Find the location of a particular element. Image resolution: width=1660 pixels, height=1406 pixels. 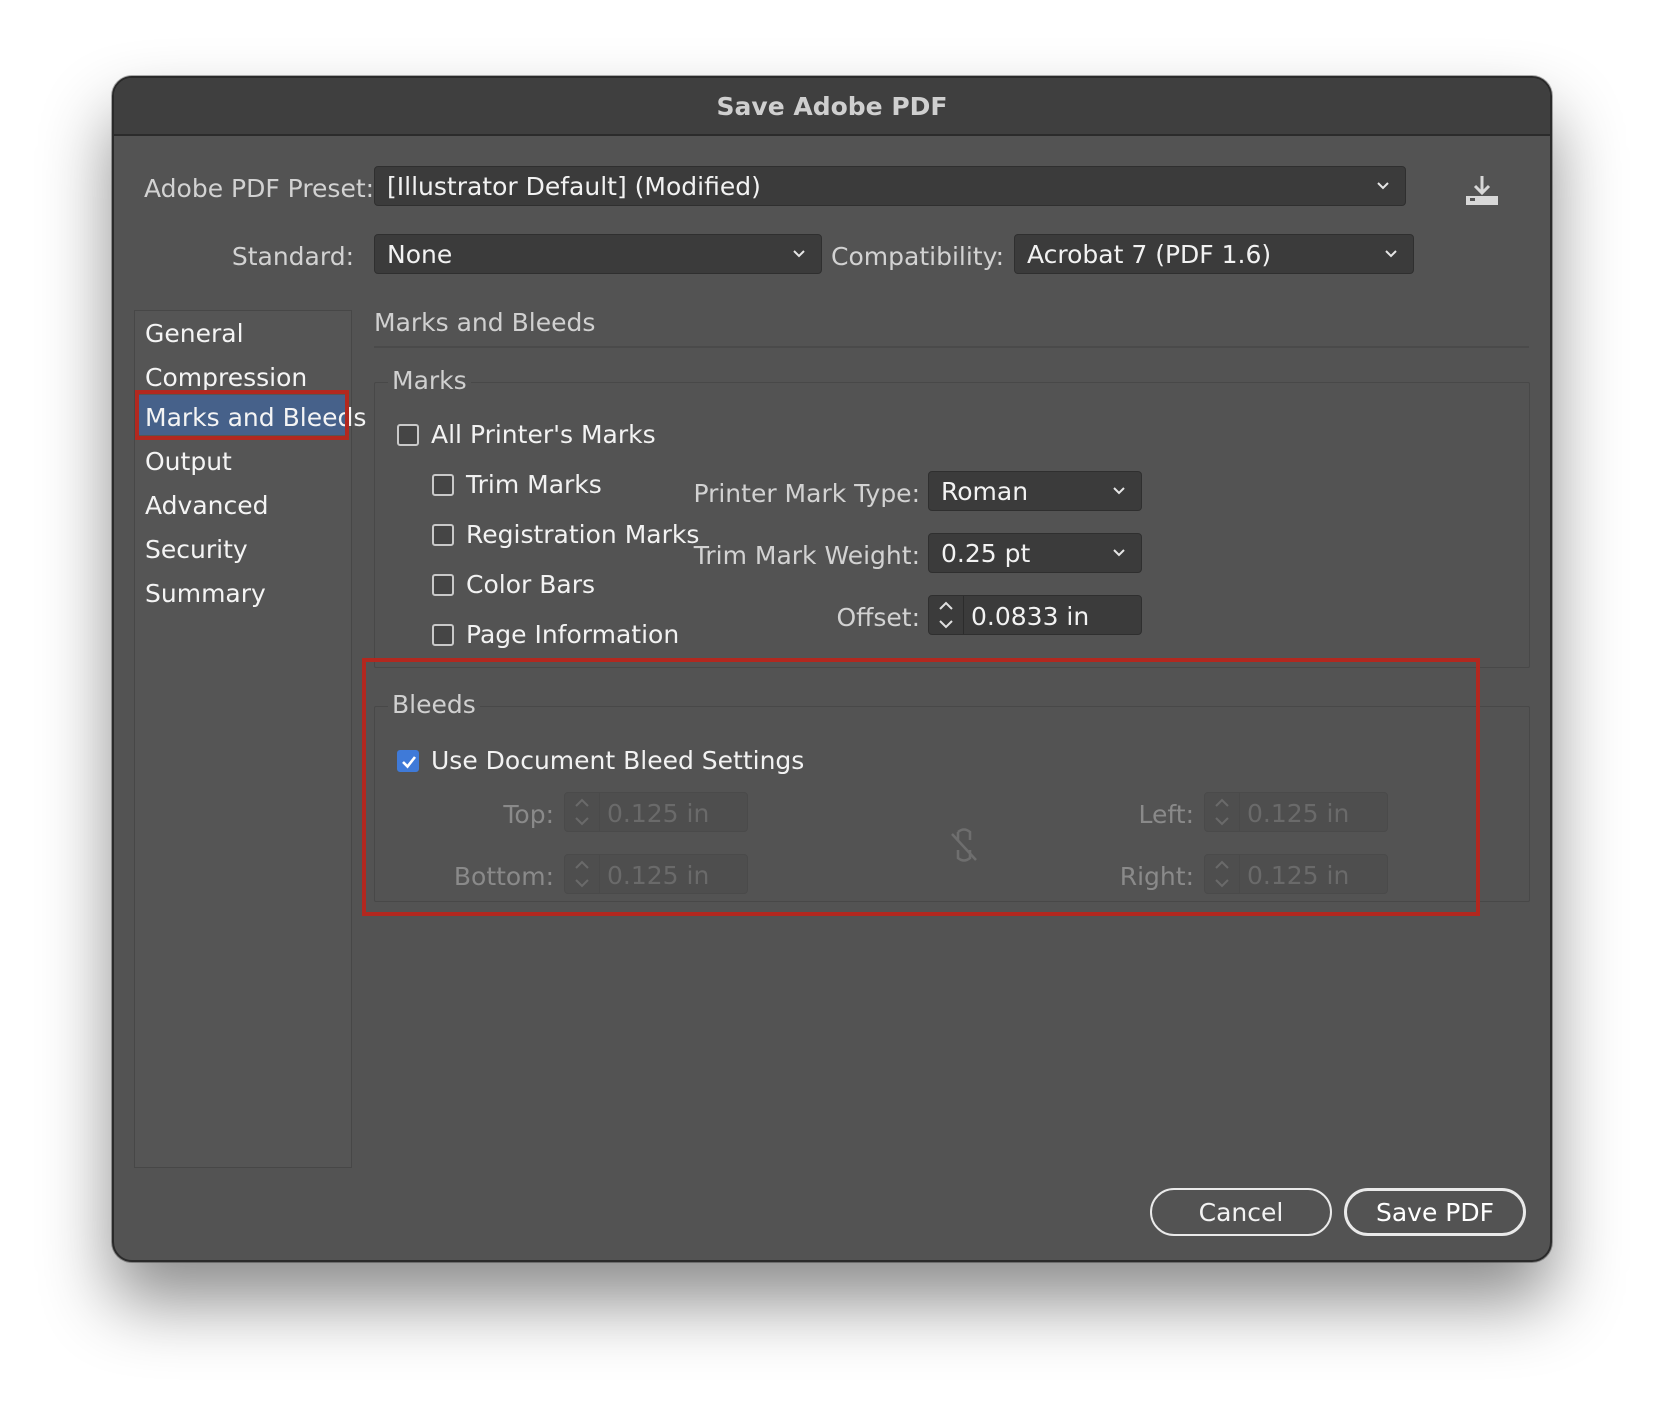

window-title: Save Adobe PDF is located at coordinates (832, 107).